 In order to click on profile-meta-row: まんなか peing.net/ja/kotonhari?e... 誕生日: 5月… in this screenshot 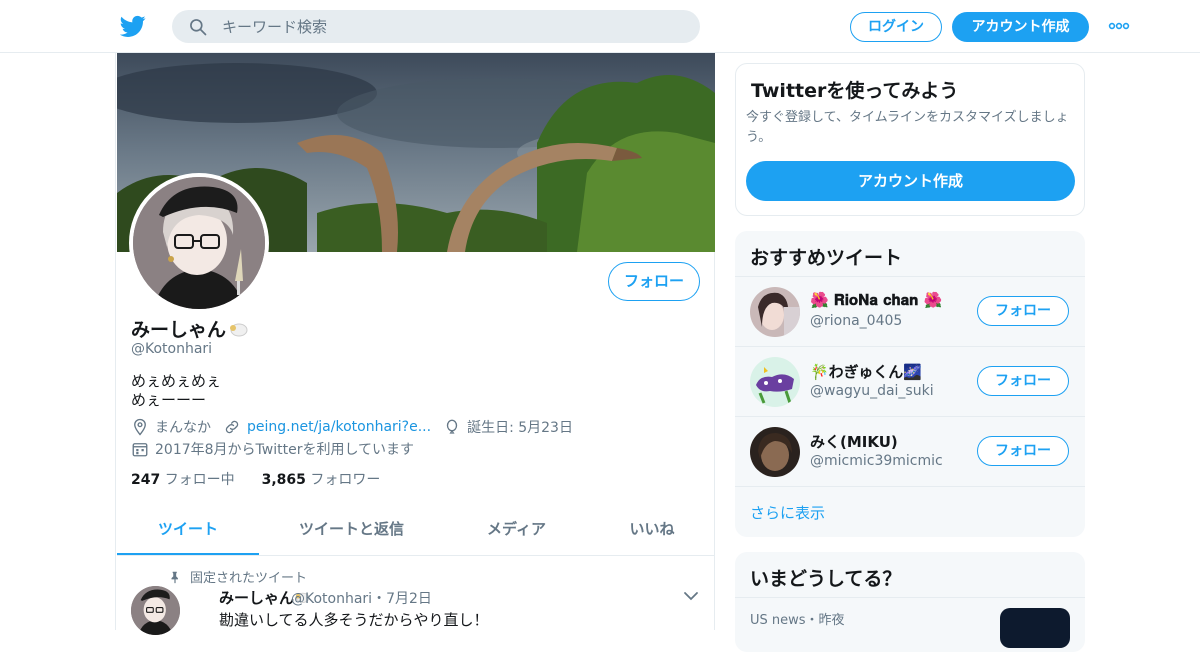, I will do `click(352, 427)`.